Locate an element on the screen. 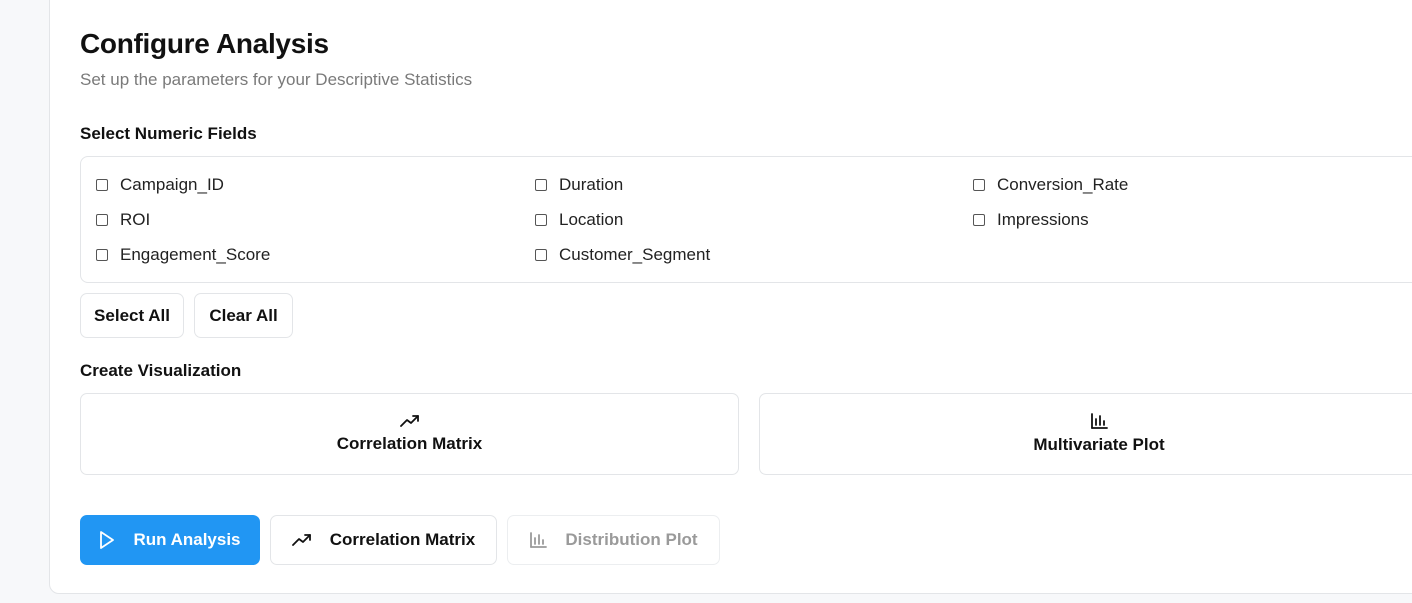  viz-option-label: Correlation Matrix is located at coordinates (409, 443).